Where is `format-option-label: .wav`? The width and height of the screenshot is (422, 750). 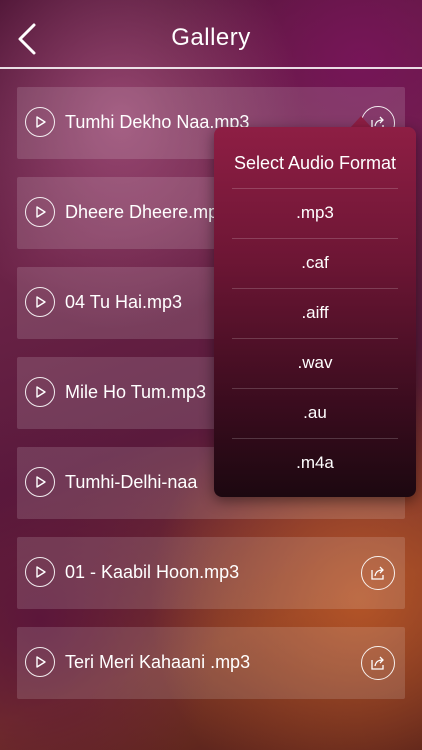 format-option-label: .wav is located at coordinates (315, 362).